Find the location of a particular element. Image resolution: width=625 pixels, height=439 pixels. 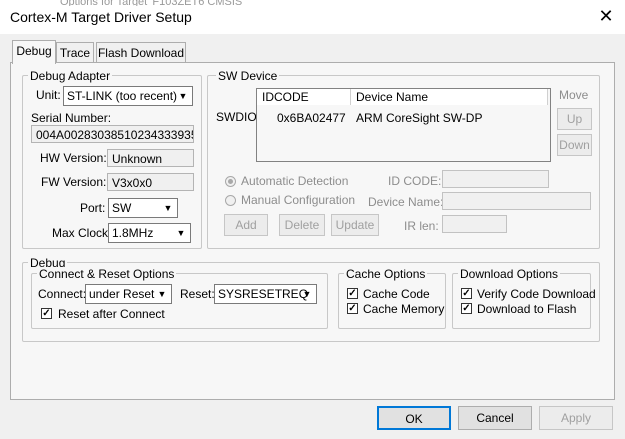

cache-code-label: Cache Code is located at coordinates (396, 294).